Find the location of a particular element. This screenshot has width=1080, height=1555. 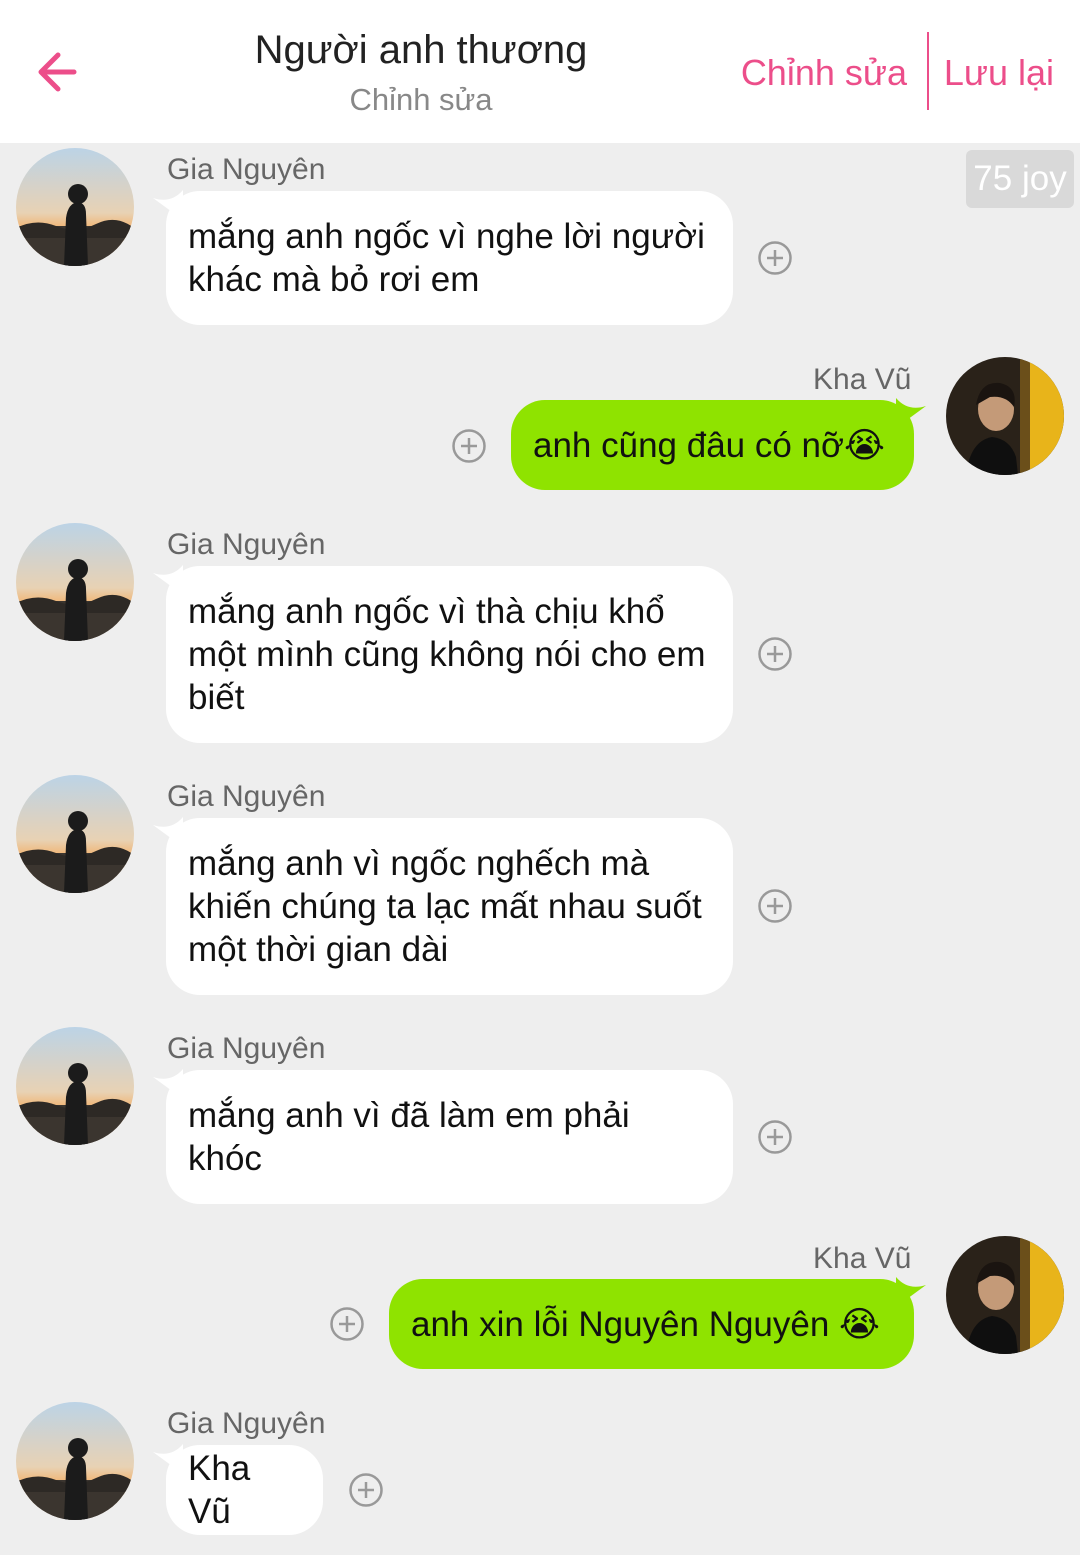

points-badge: 75 joy is located at coordinates (1020, 179).